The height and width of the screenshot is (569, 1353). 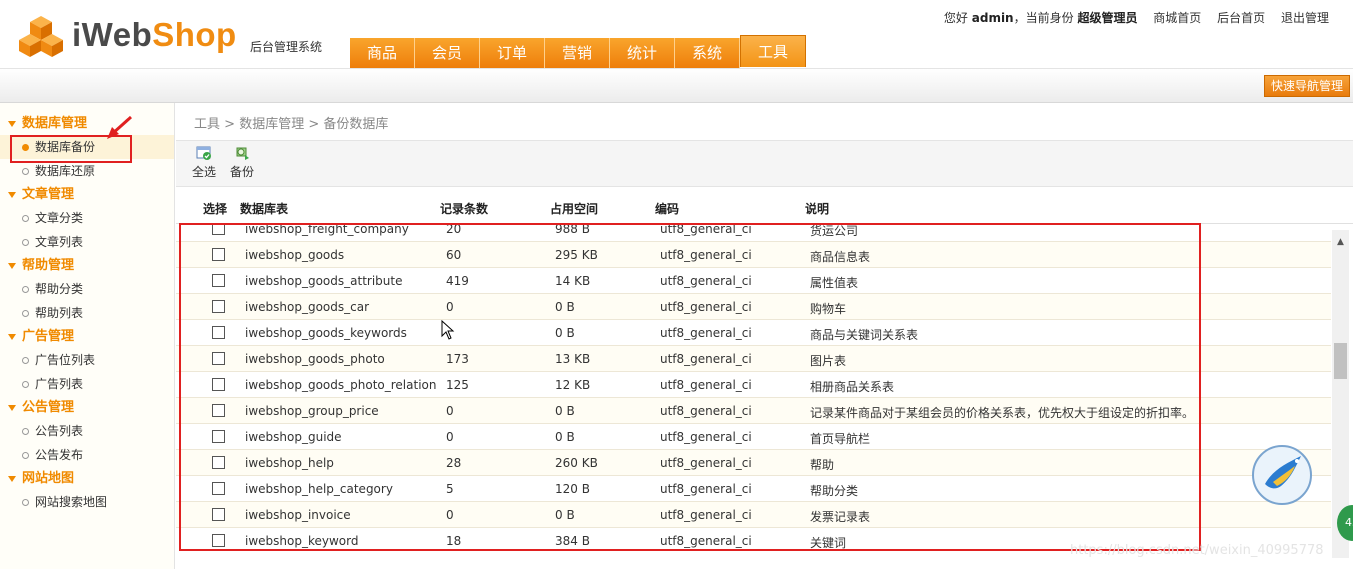 What do you see at coordinates (565, 437) in the screenshot?
I see `cell-size: 0 B` at bounding box center [565, 437].